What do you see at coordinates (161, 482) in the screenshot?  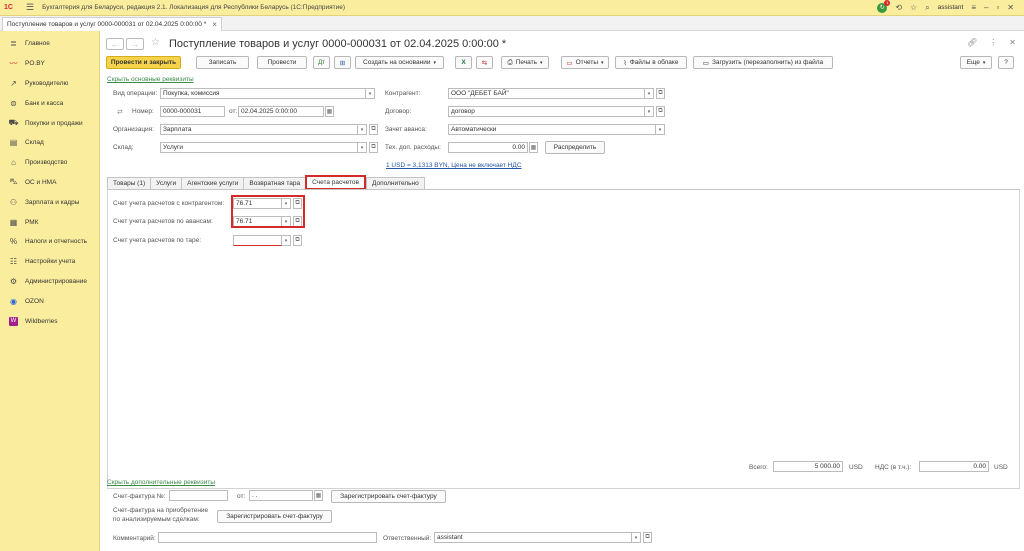 I see `hide-extra-details-link: Скрыть дополнительные реквизиты` at bounding box center [161, 482].